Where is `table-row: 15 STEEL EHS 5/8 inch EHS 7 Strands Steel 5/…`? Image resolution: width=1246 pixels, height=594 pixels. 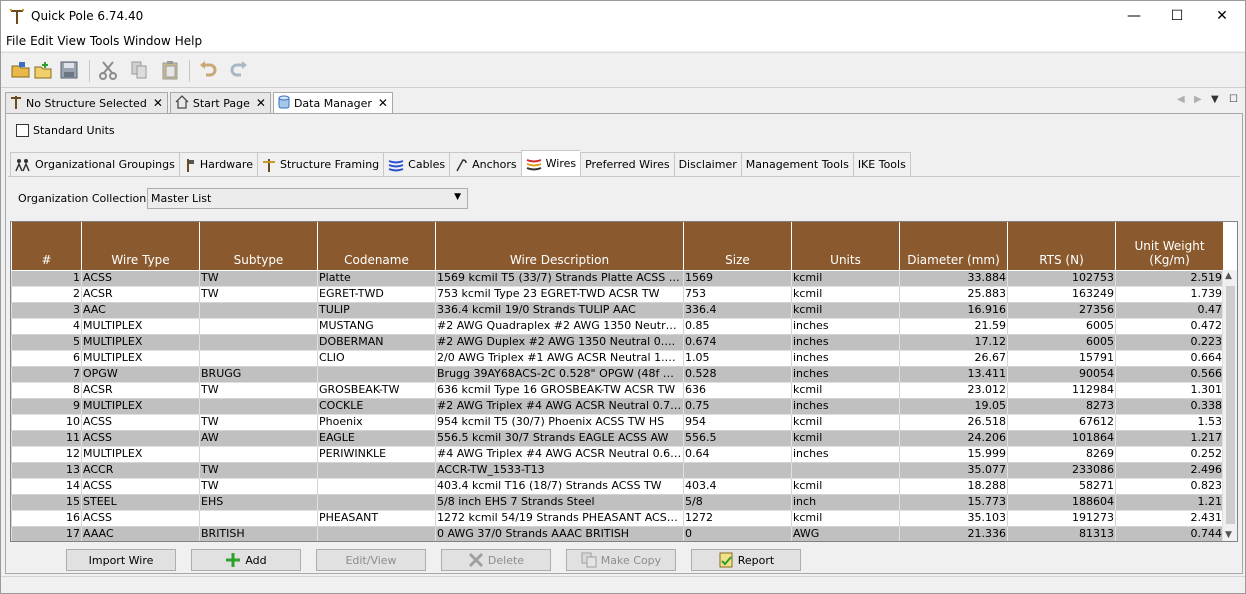 table-row: 15 STEEL EHS 5/8 inch EHS 7 Strands Steel 5/… is located at coordinates (617, 502).